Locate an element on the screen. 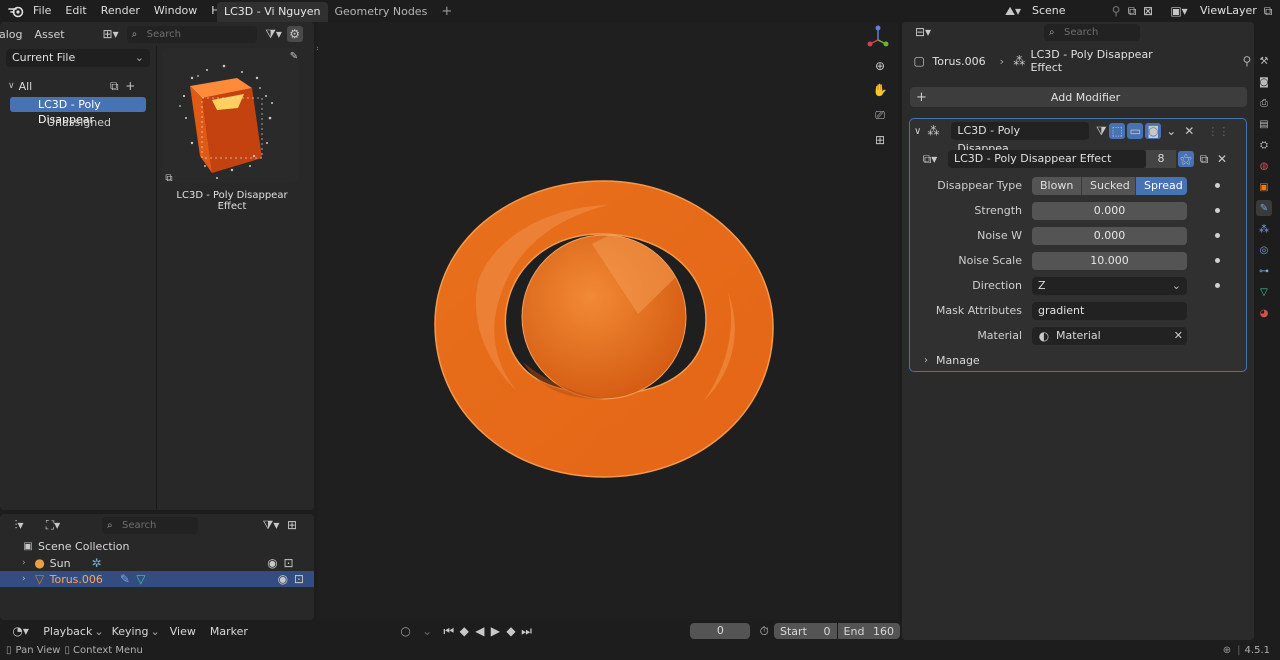 Image resolution: width=1280 pixels, height=660 pixels. menu-keying: Keying is located at coordinates (130, 631).